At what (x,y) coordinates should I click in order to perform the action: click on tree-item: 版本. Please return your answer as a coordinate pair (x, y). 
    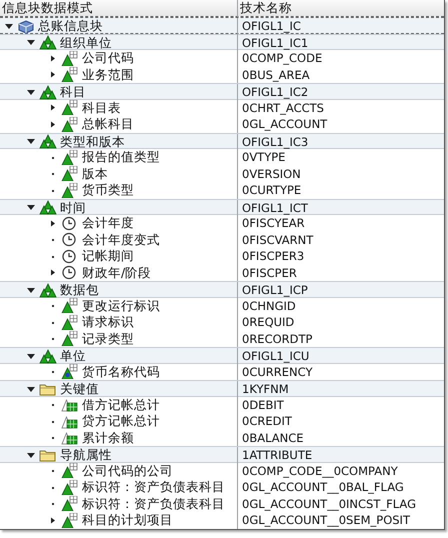
    Looking at the image, I should click on (95, 174).